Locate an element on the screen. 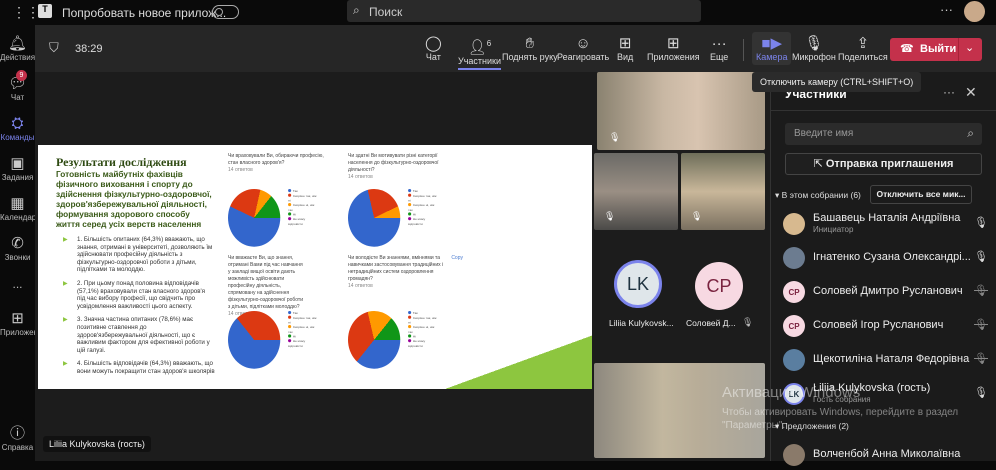 This screenshot has width=996, height=470. rail-label: Задания is located at coordinates (17, 177).